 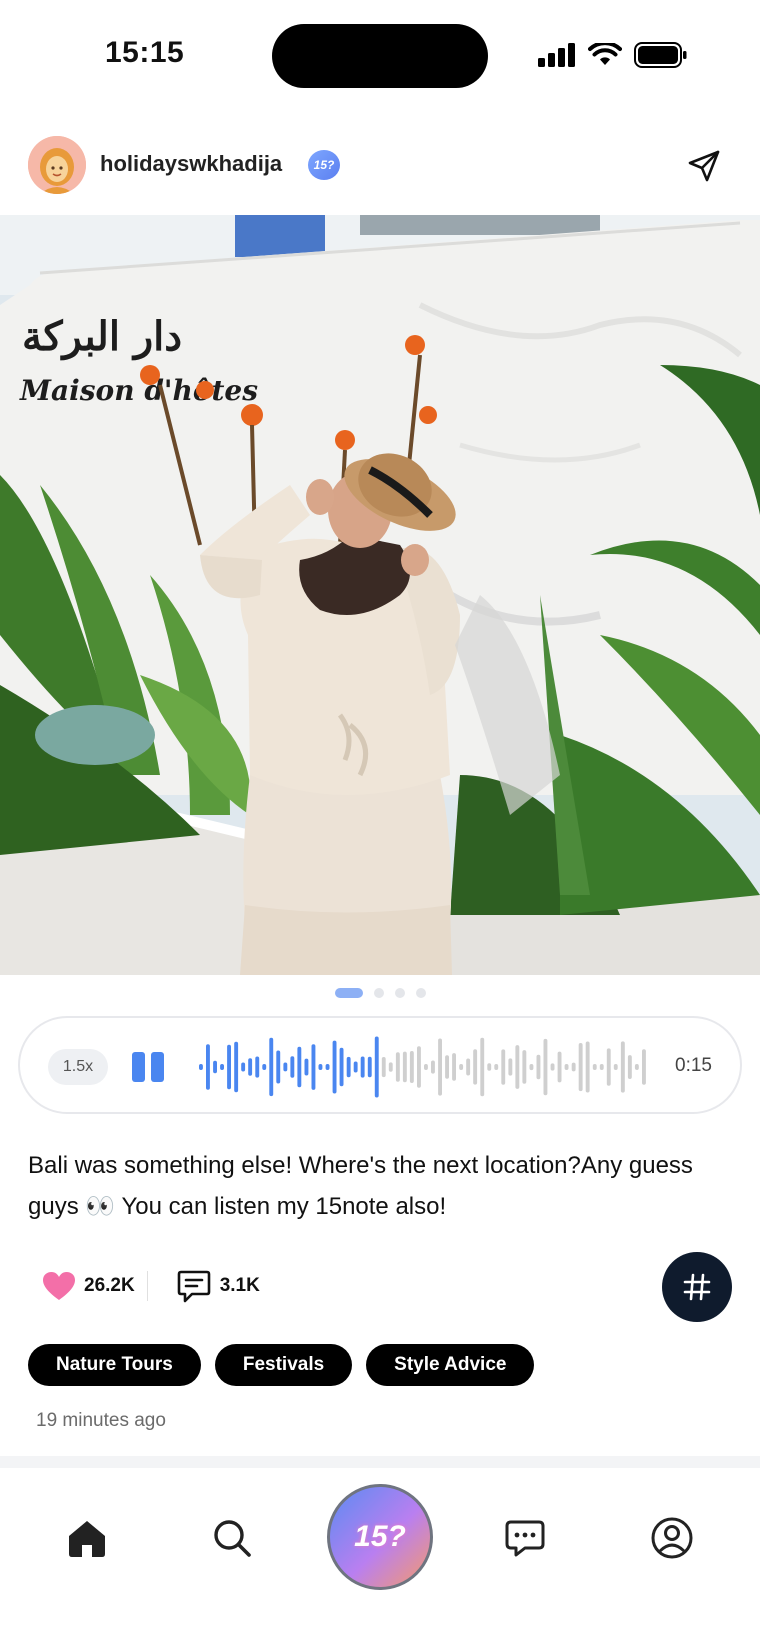 I want to click on nav-search, so click(x=232, y=1538).